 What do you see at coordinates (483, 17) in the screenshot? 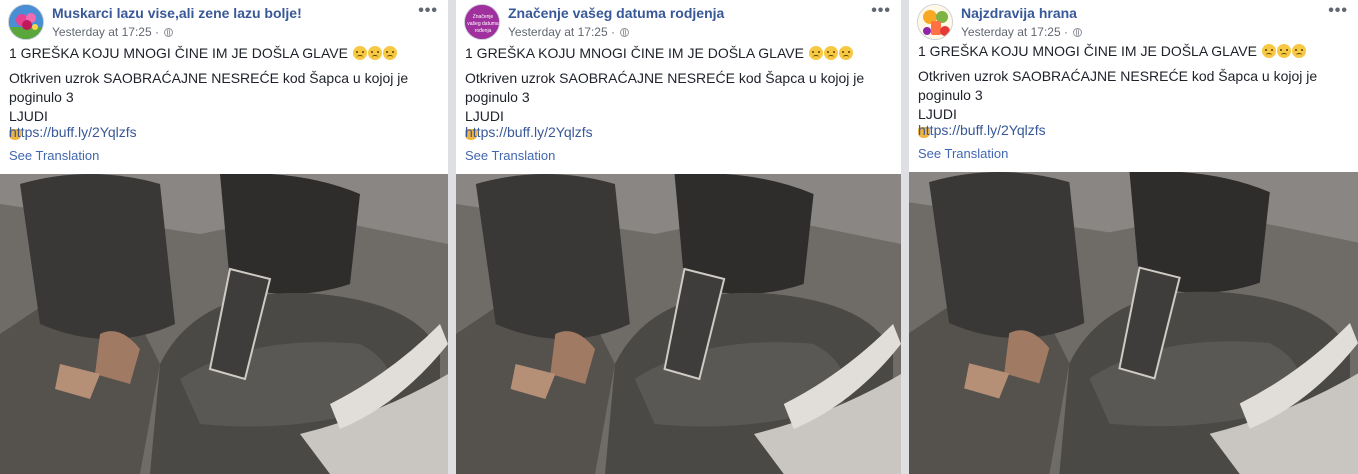
I see `avatar-text-line1: Značenje` at bounding box center [483, 17].